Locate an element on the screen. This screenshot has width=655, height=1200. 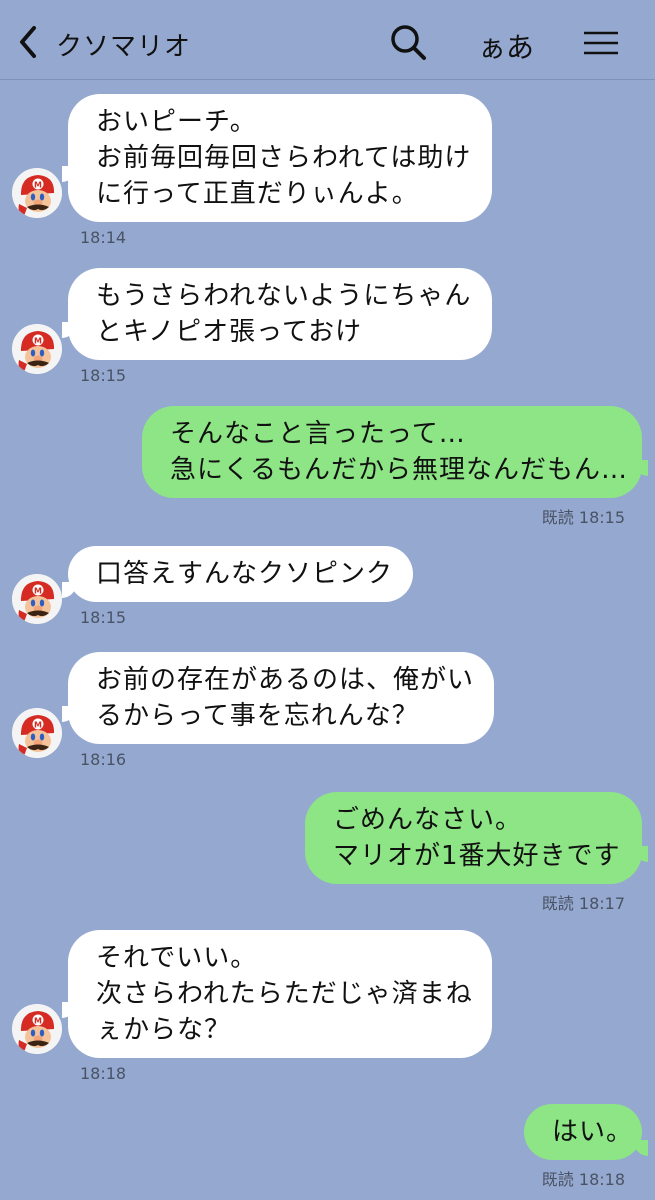
incoming-message-bubble: それでいい。次さらわれたらただじゃ済まね ぇからな？ is located at coordinates (280, 994).